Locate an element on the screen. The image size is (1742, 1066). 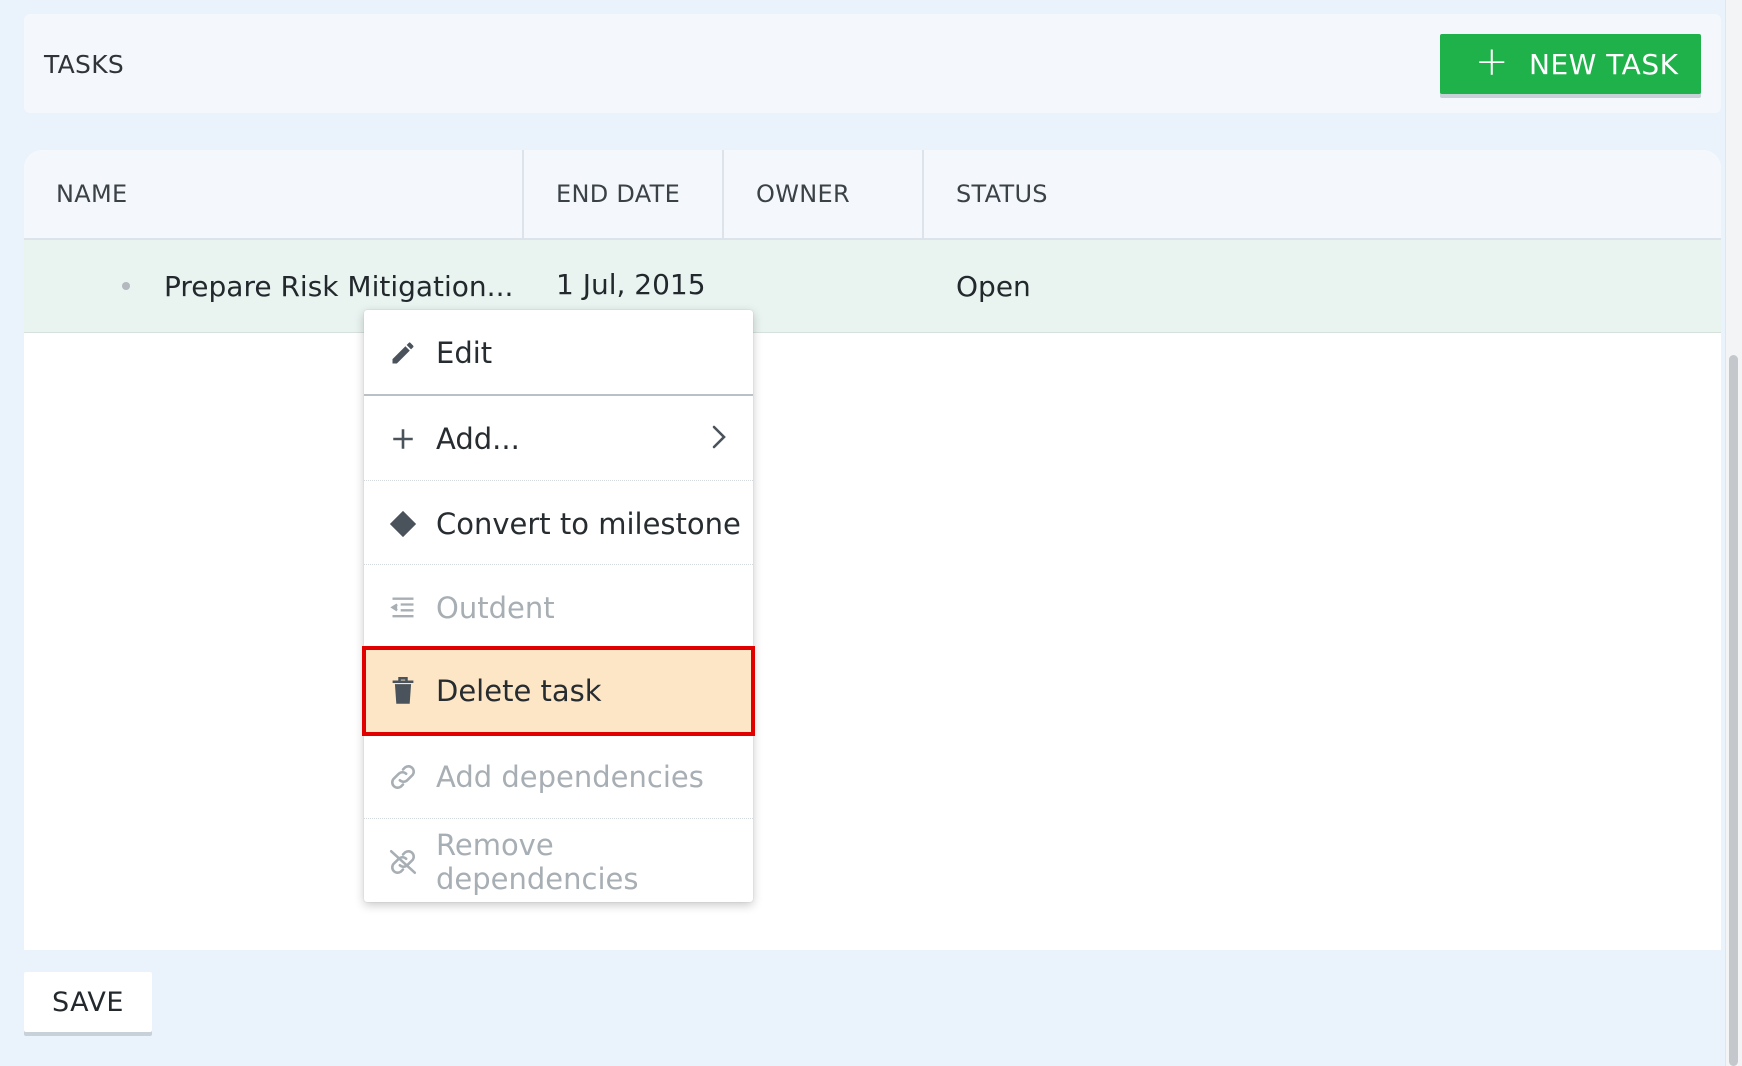
menu-item-remove-dependencies: Remove dependencies is located at coordinates (558, 861).